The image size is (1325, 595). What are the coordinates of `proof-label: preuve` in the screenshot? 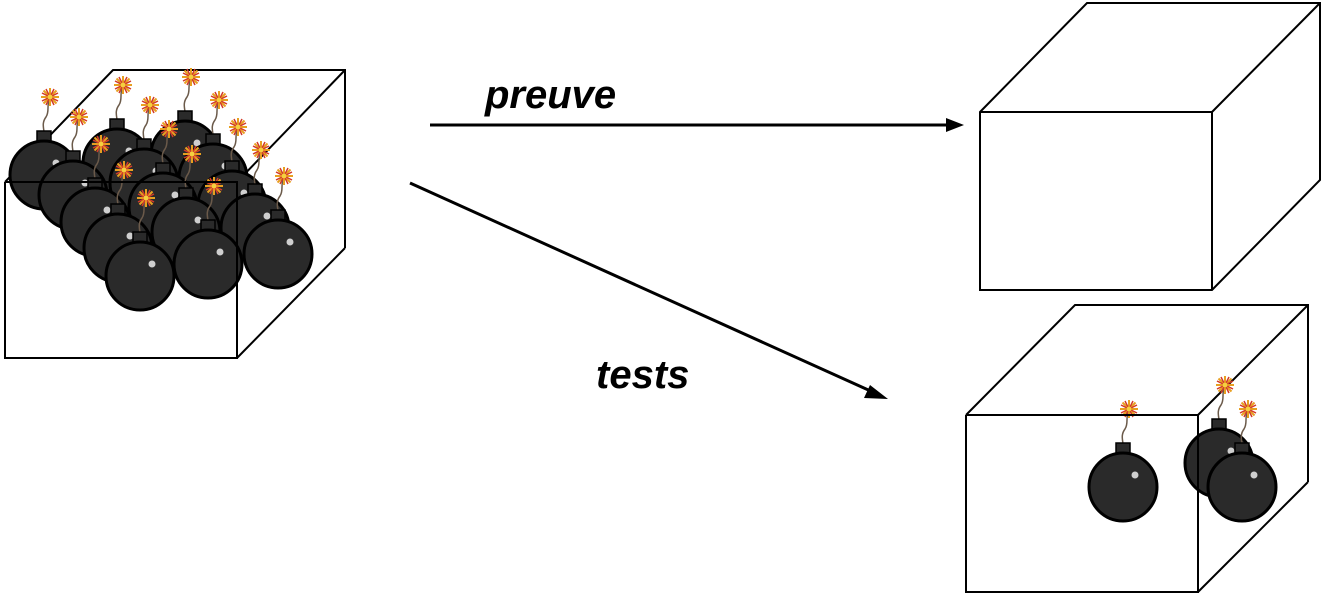 It's located at (550, 95).